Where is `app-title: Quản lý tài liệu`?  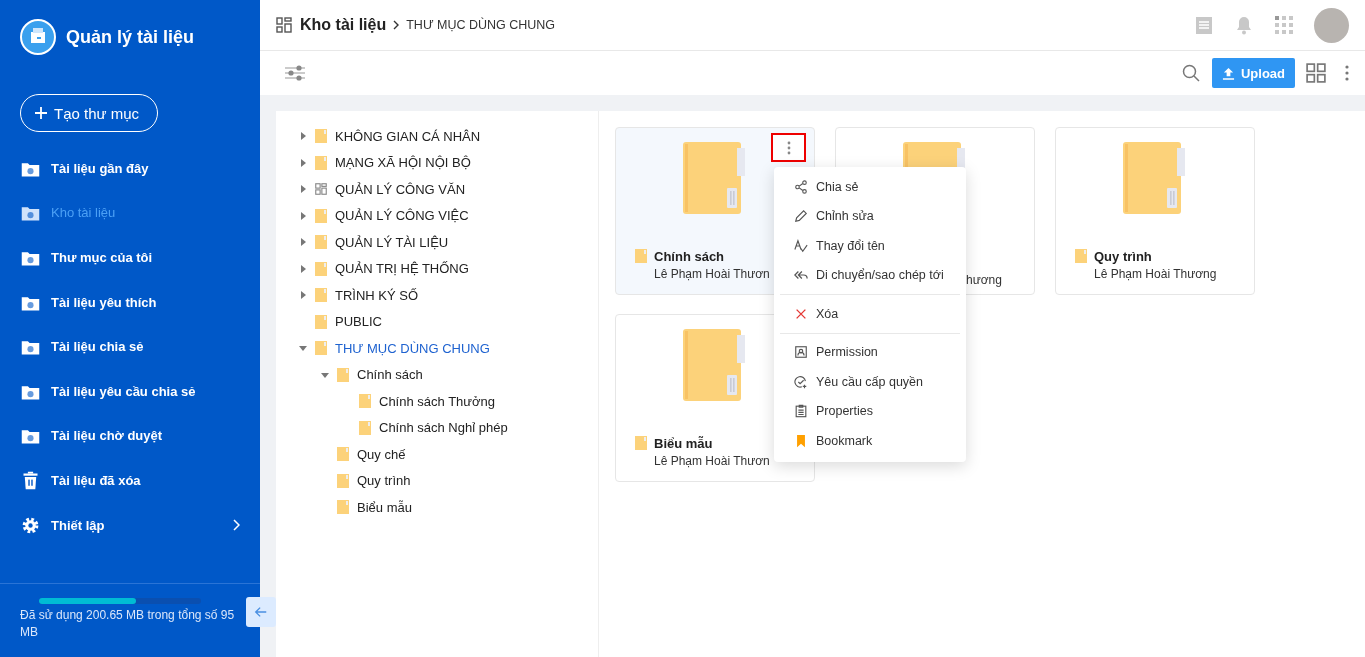
app-title: Quản lý tài liệu is located at coordinates (130, 37).